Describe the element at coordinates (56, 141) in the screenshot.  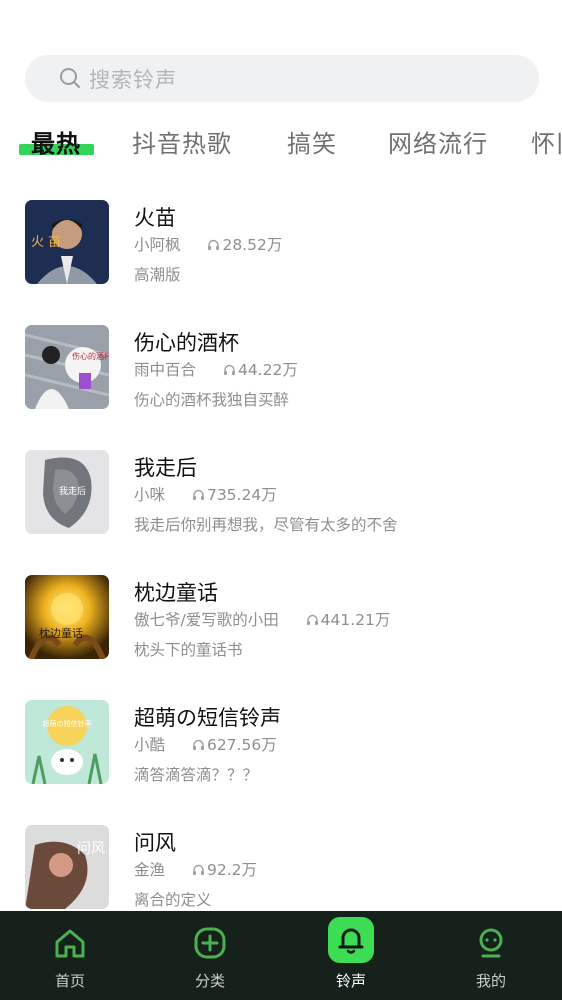
I see `tab-hot: 最热` at that location.